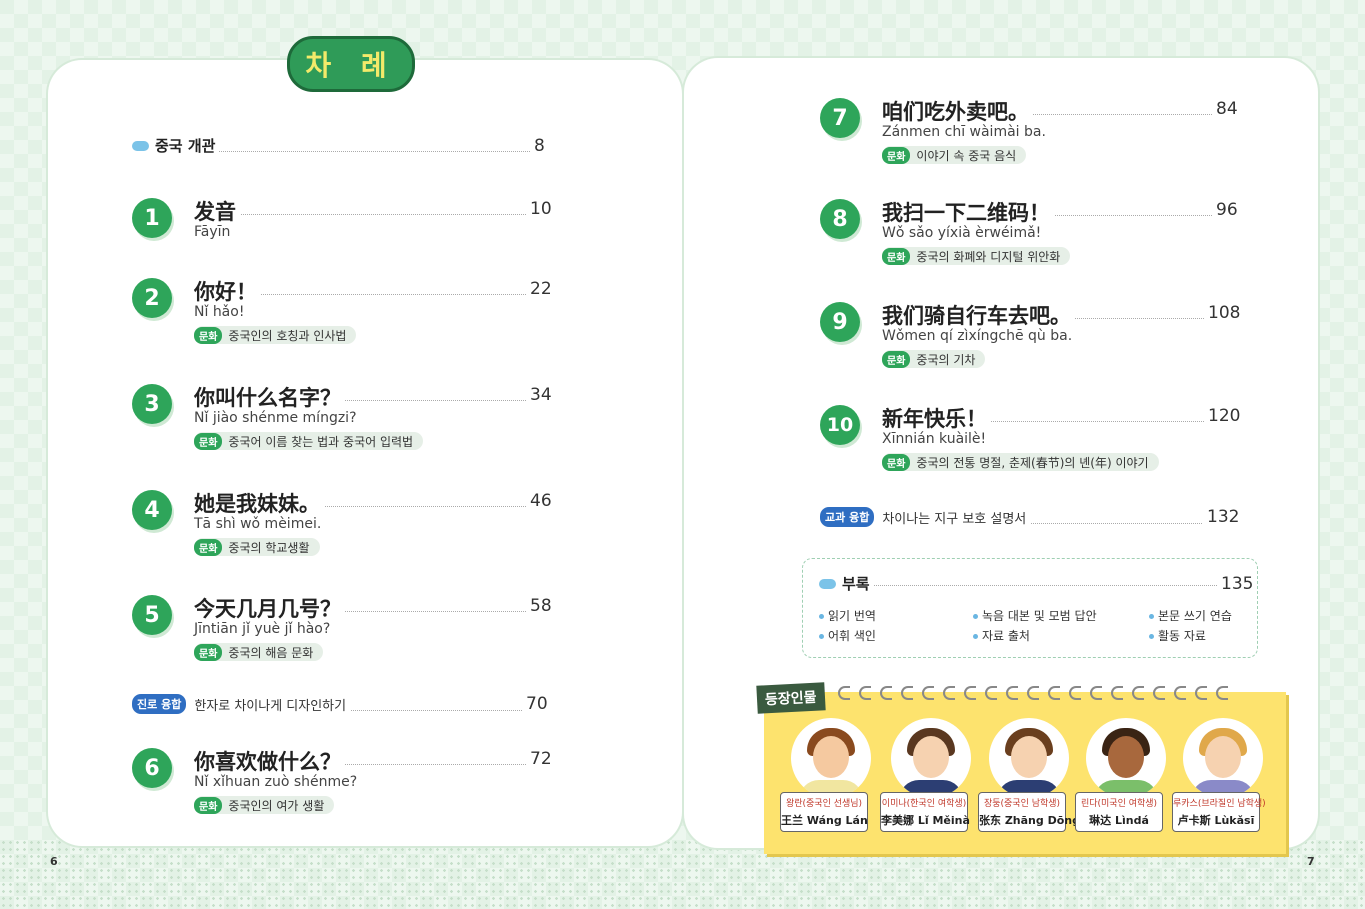 The width and height of the screenshot is (1365, 909). Describe the element at coordinates (539, 289) in the screenshot. I see `lesson-page-number: 22` at that location.